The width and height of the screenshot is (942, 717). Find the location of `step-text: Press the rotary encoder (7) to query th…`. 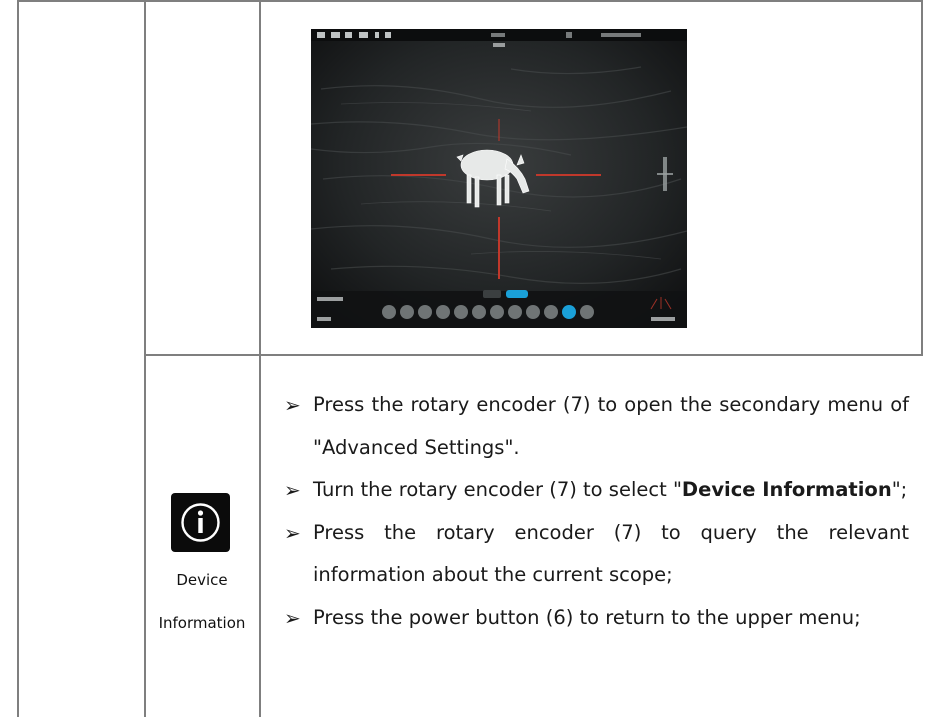

step-text: Press the rotary encoder (7) to query th… is located at coordinates (611, 553).